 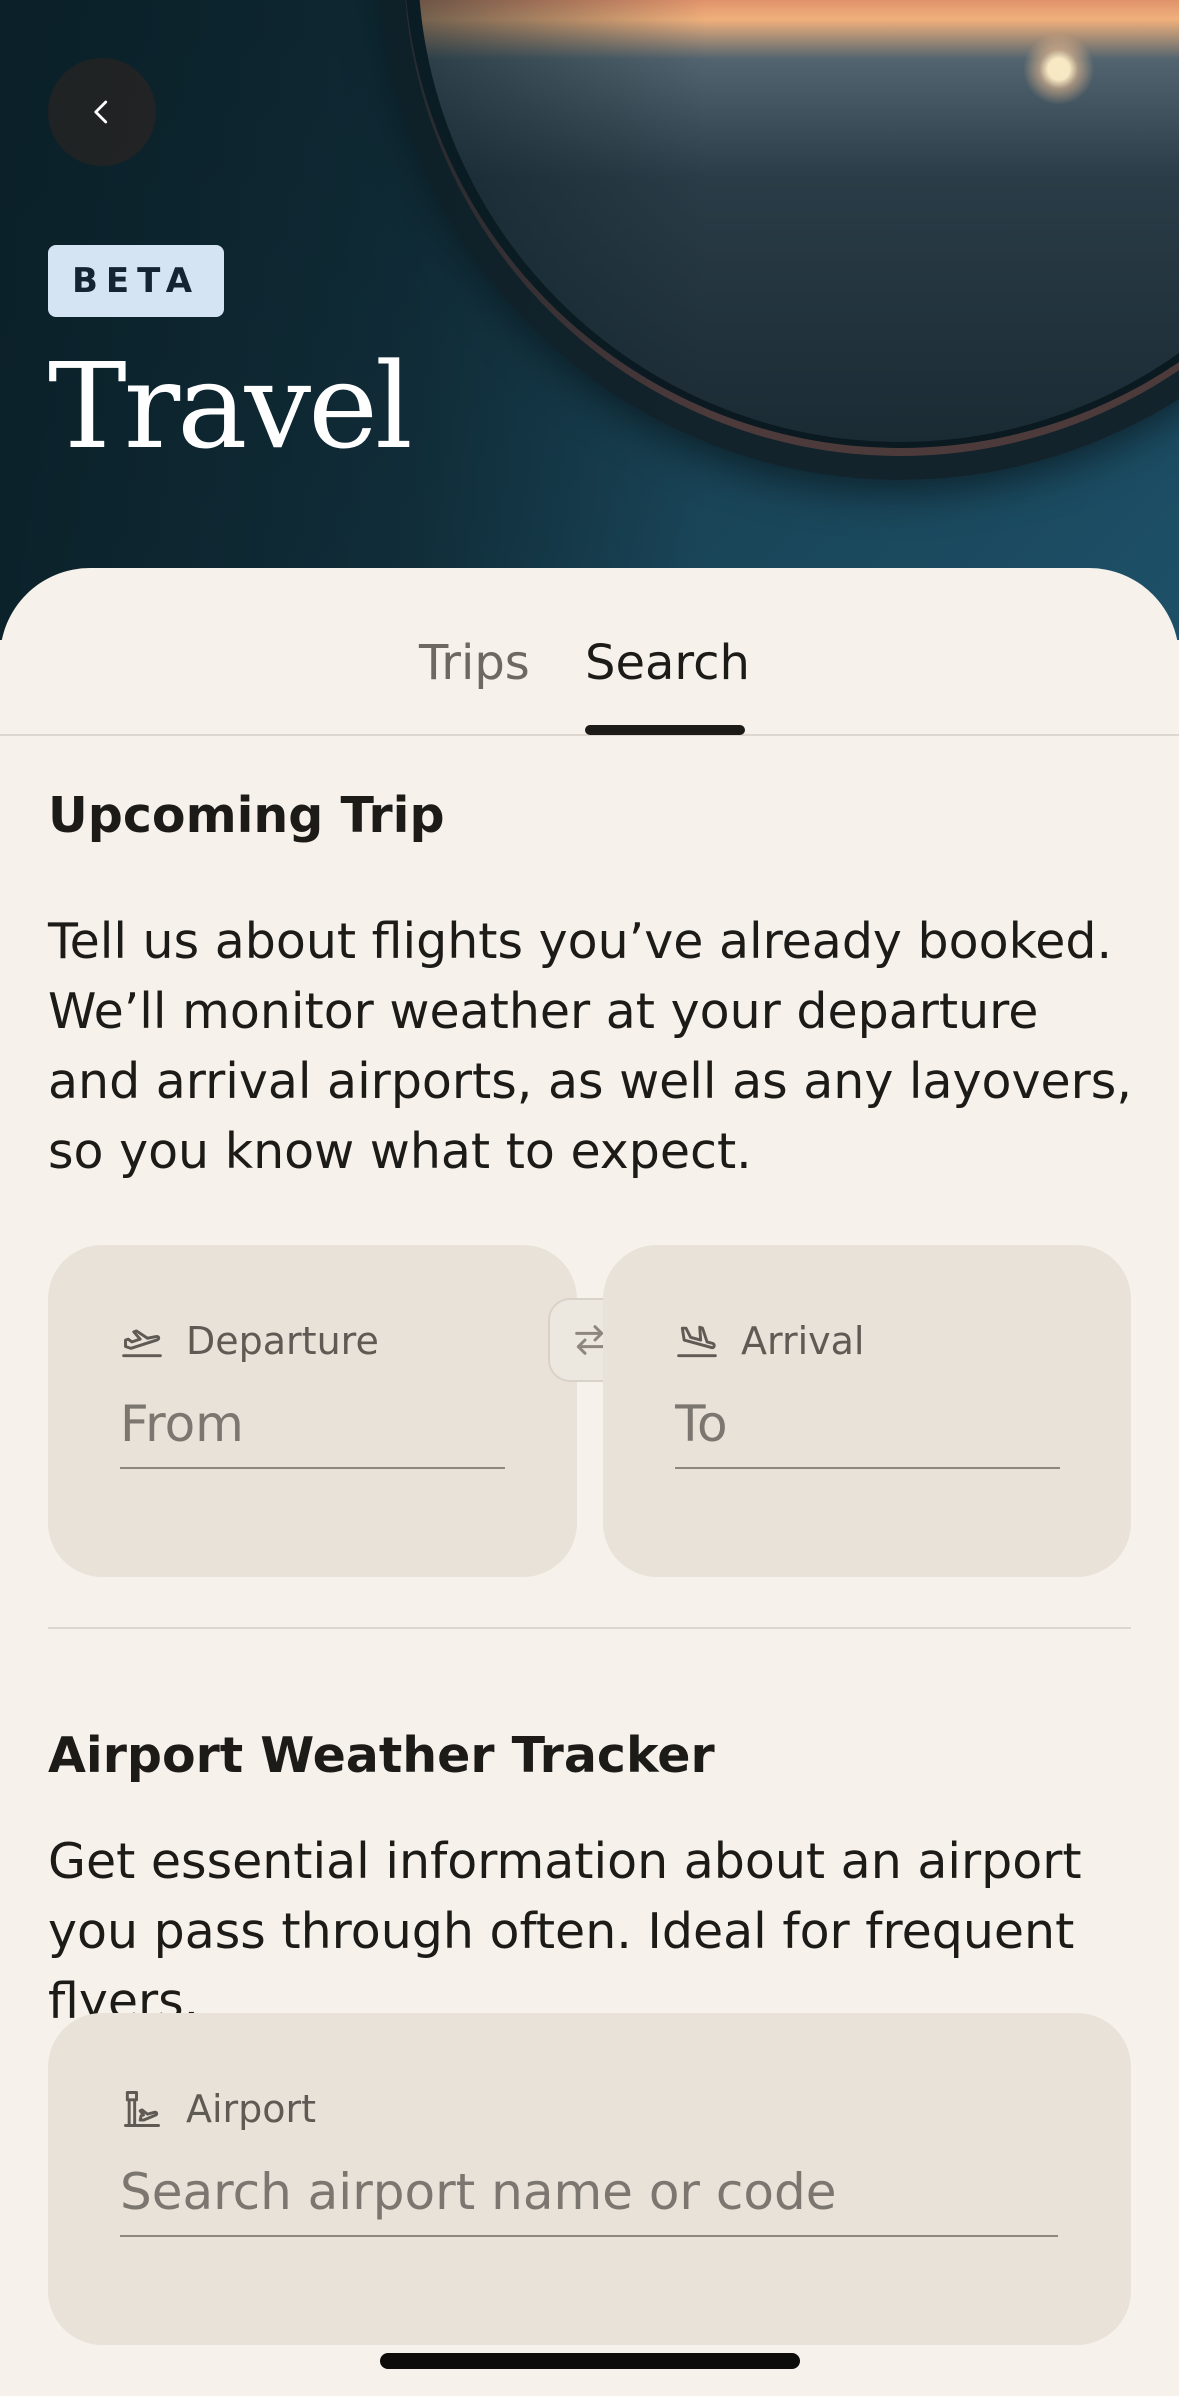 What do you see at coordinates (589, 1628) in the screenshot?
I see `section-divider` at bounding box center [589, 1628].